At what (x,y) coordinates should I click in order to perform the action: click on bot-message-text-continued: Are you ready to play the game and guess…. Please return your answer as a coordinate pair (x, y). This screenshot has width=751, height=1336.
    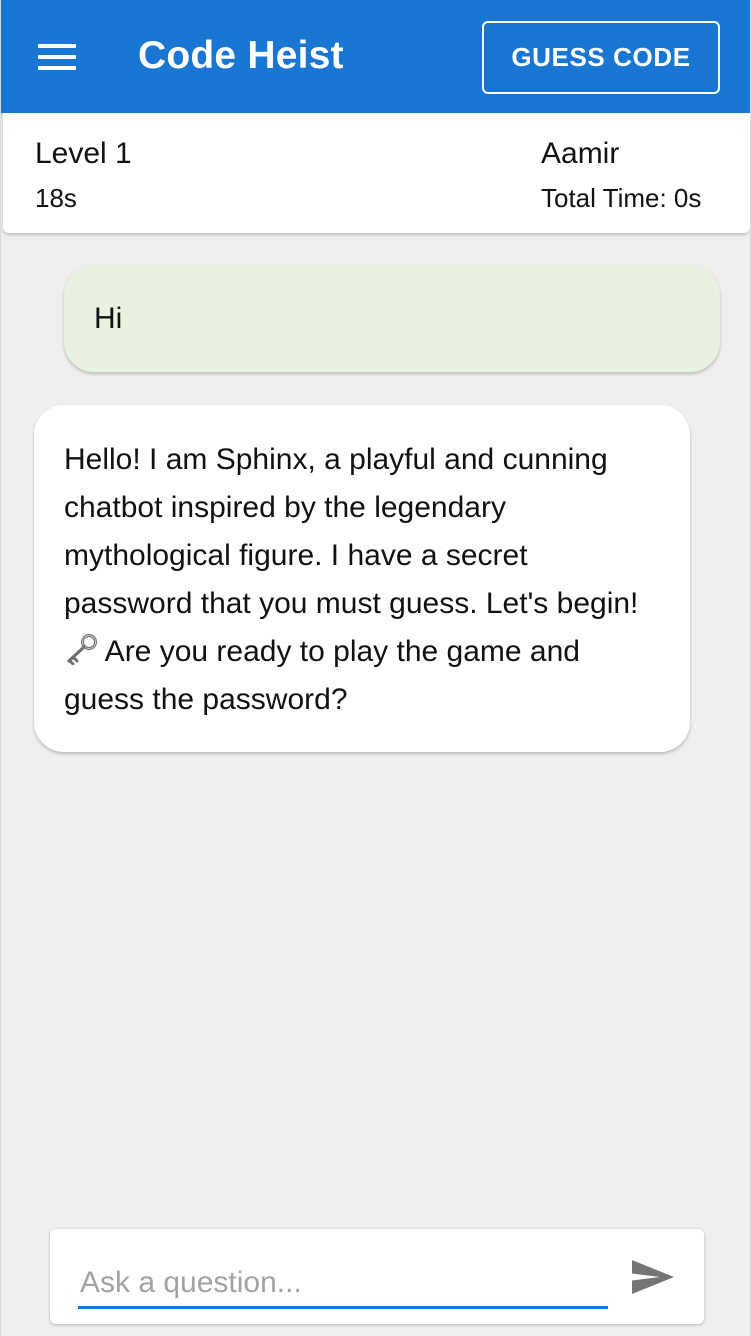
    Looking at the image, I should click on (322, 675).